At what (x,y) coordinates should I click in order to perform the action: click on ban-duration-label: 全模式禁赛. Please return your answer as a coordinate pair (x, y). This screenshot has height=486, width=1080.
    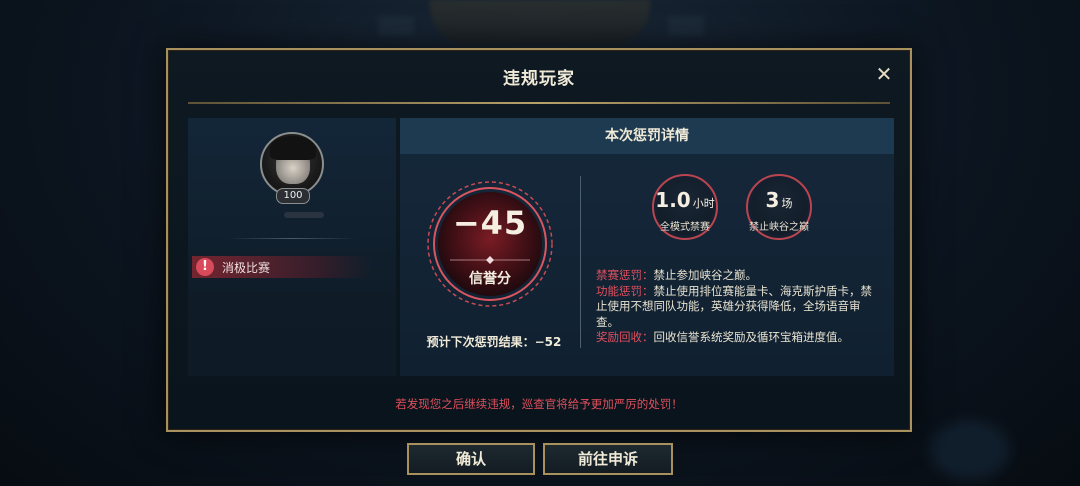
    Looking at the image, I should click on (685, 227).